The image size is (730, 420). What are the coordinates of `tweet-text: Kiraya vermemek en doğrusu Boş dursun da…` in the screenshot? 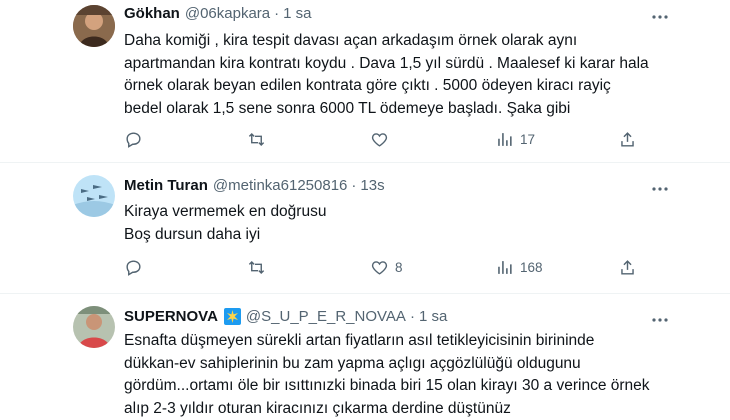 It's located at (404, 223).